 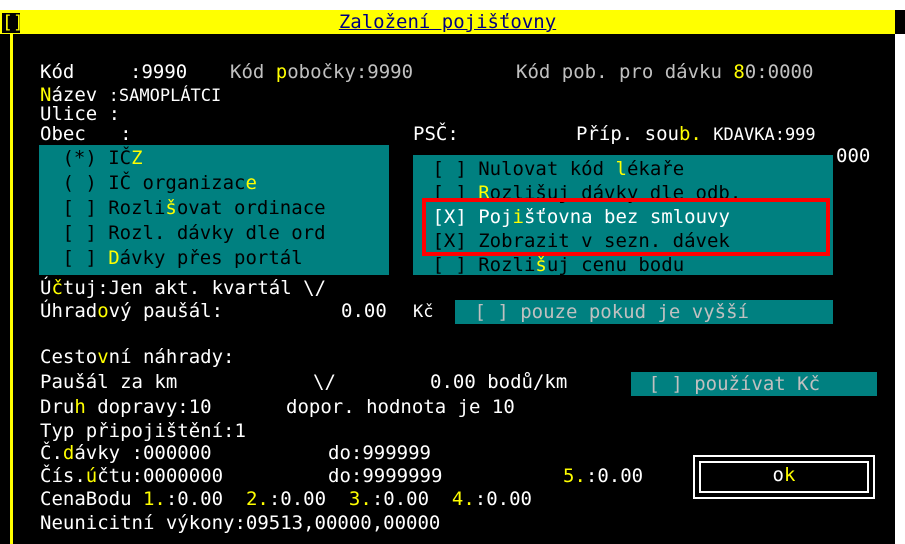 I want to click on cena-5-field: 5.:0.00, so click(x=603, y=476).